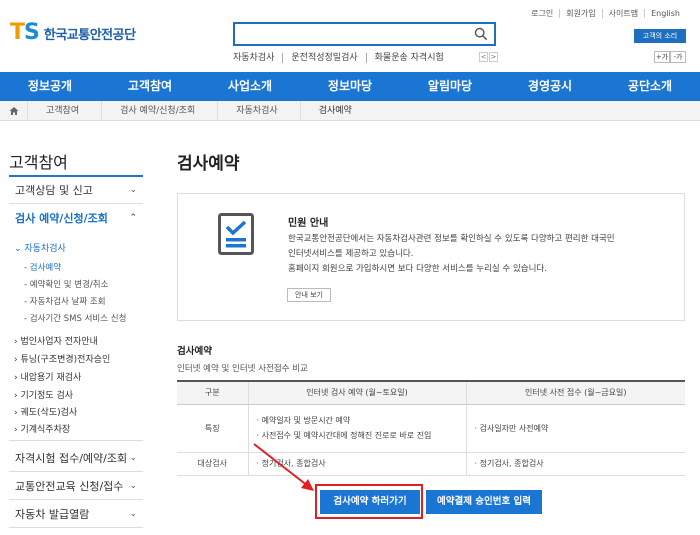 The height and width of the screenshot is (535, 700). What do you see at coordinates (75, 318) in the screenshot?
I see `sidebar-sub-sms: - 검사기간 SMS 서비스 신청` at bounding box center [75, 318].